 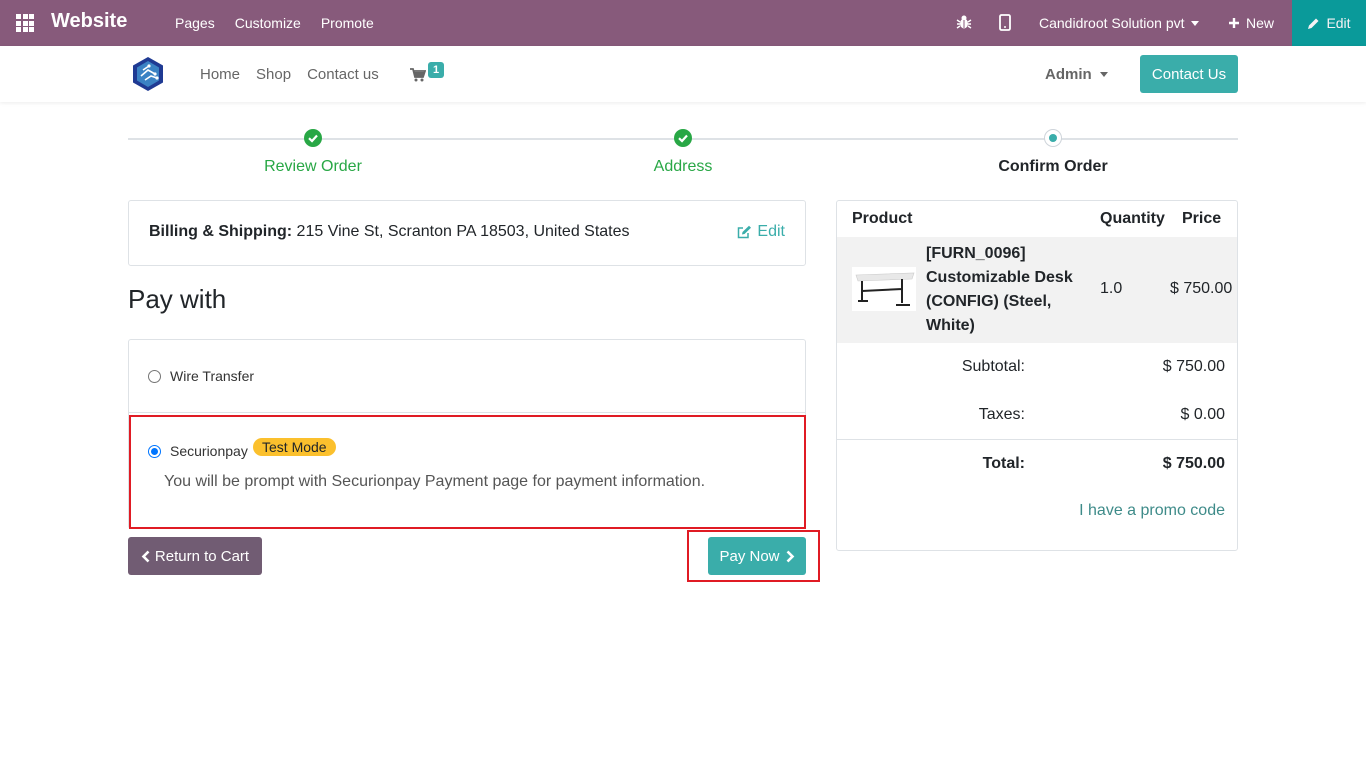 I want to click on pencil-icon, so click(x=1313, y=23).